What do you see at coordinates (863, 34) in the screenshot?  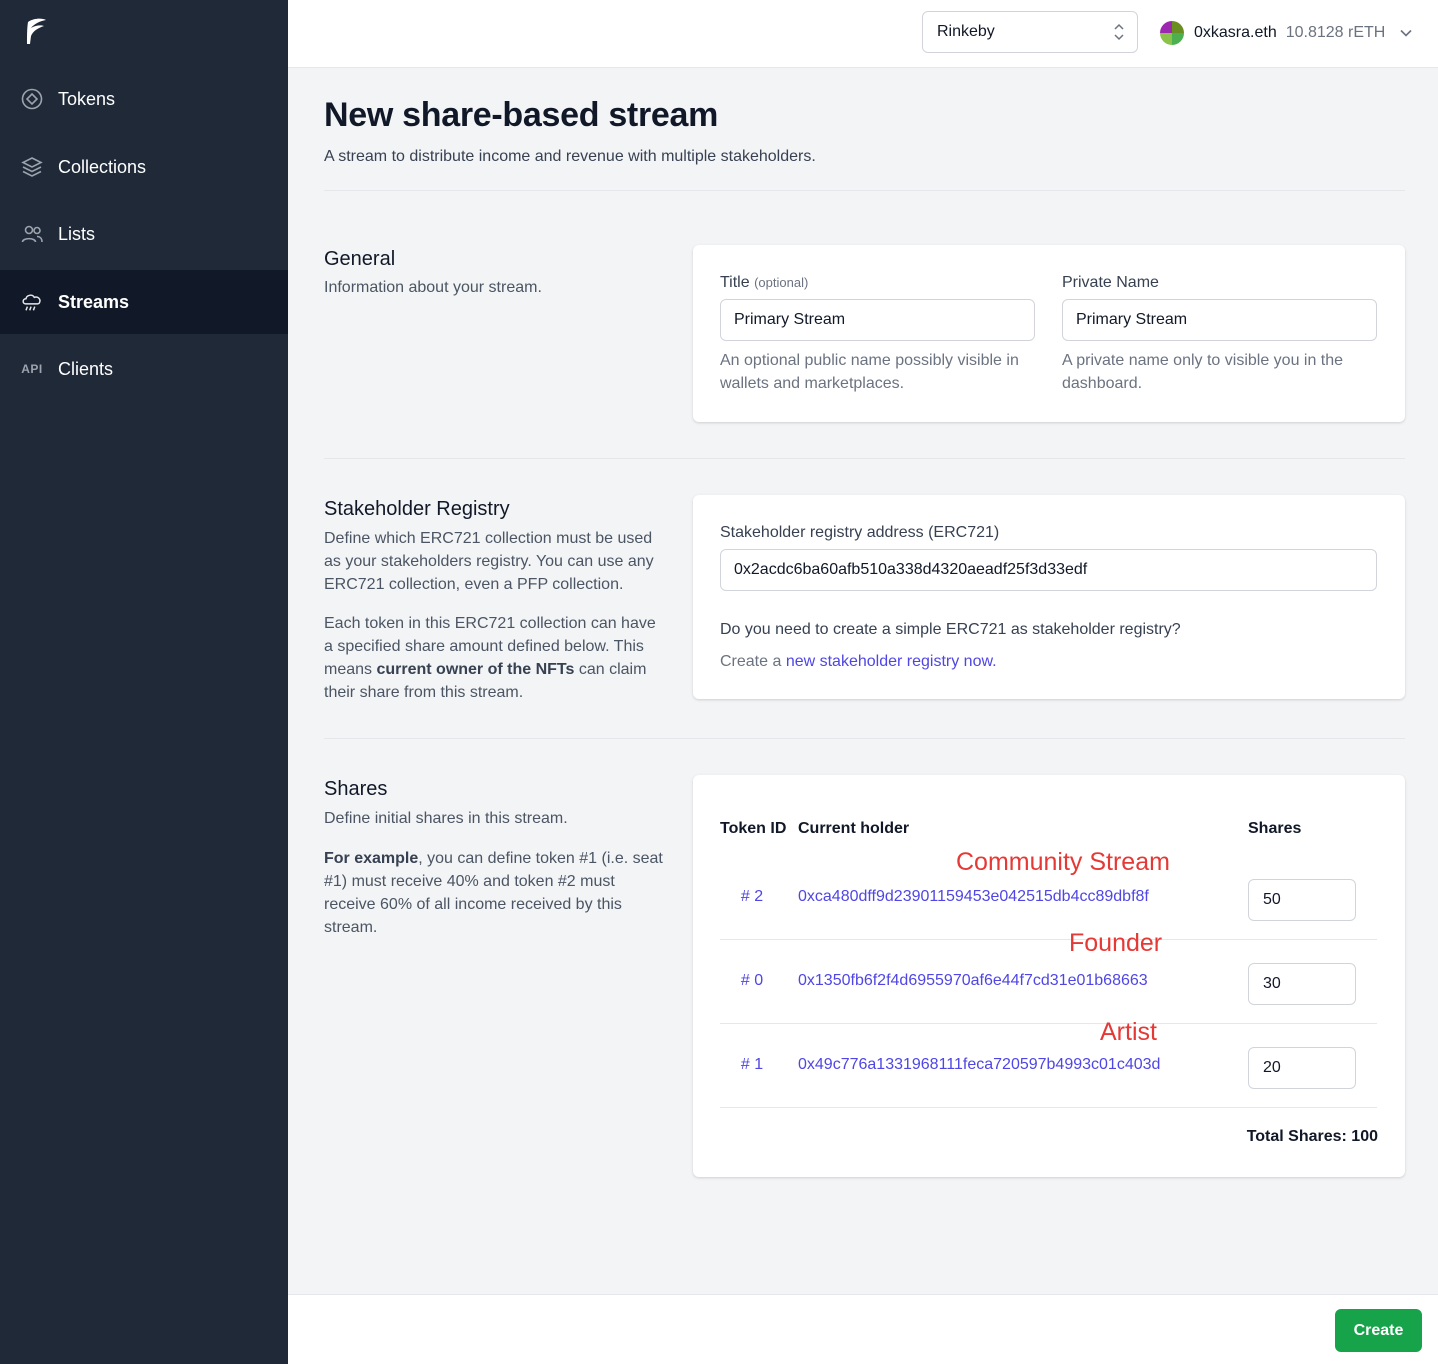 I see `top-bar: Rinkeby 0xkasra.eth 10.8128 rETH` at bounding box center [863, 34].